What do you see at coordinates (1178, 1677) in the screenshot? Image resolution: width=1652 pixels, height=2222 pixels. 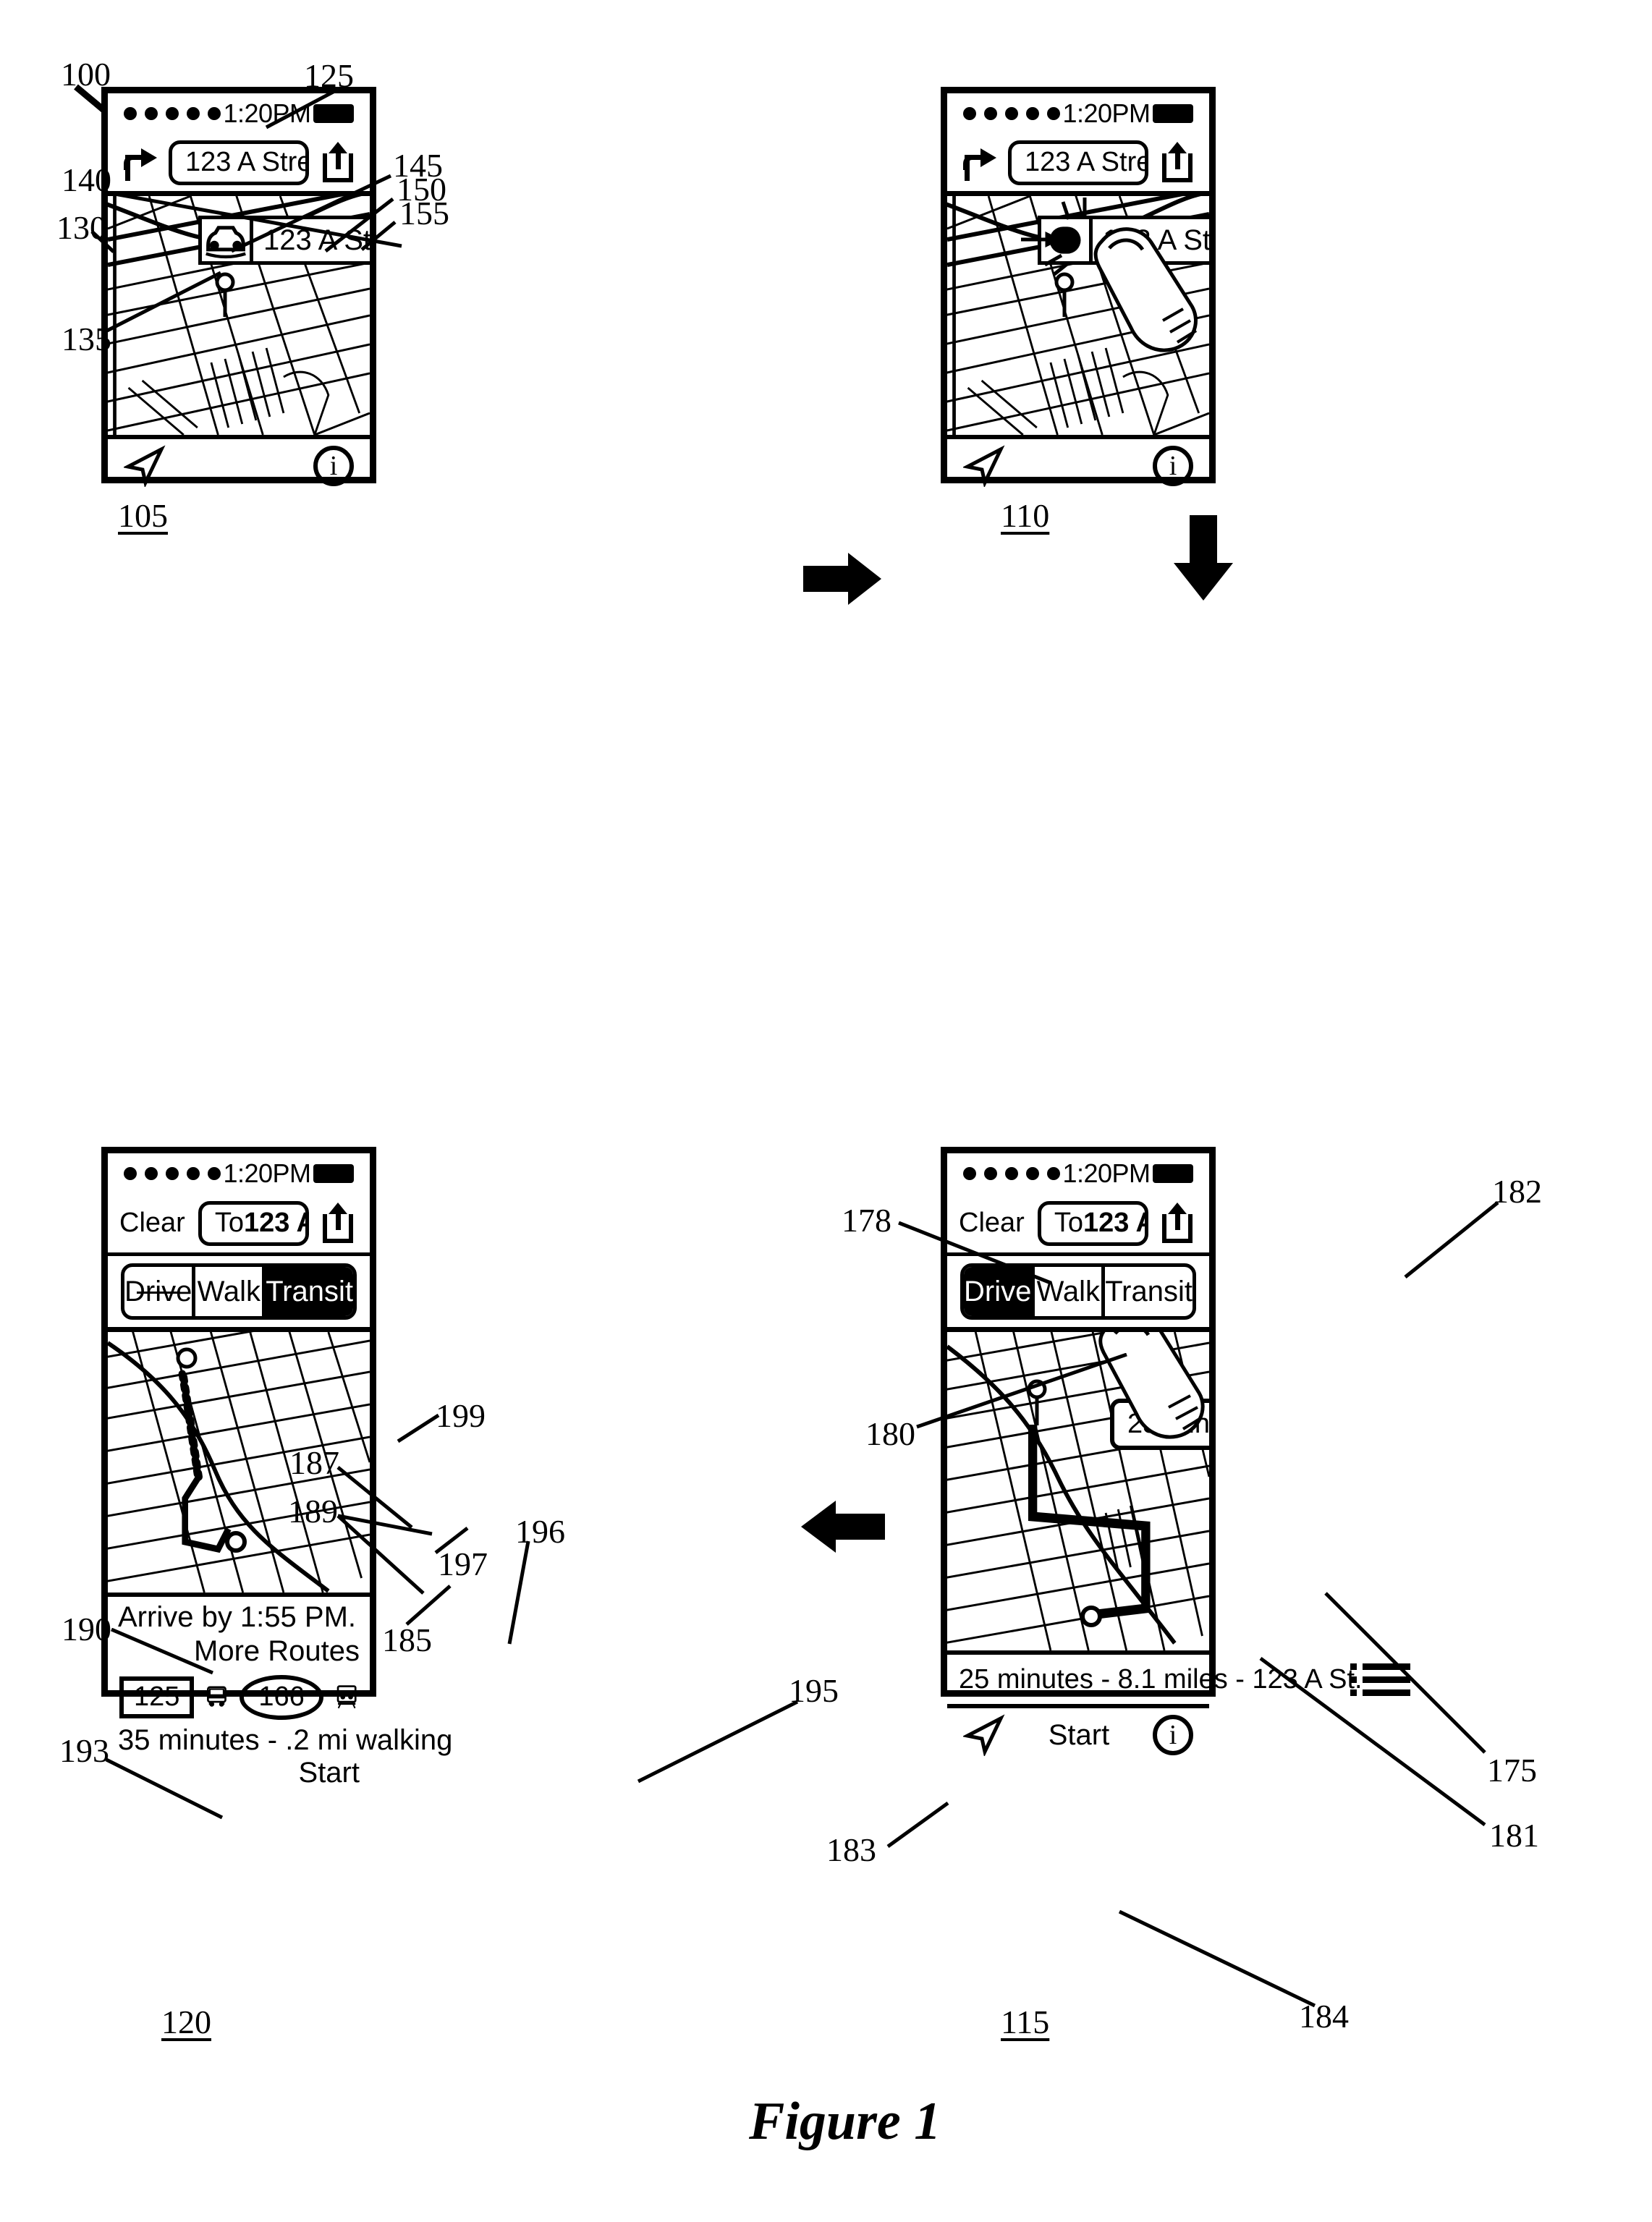 I see `route-summary-bar-115: 25 minutes - 8.1 miles - 123 A St.` at bounding box center [1178, 1677].